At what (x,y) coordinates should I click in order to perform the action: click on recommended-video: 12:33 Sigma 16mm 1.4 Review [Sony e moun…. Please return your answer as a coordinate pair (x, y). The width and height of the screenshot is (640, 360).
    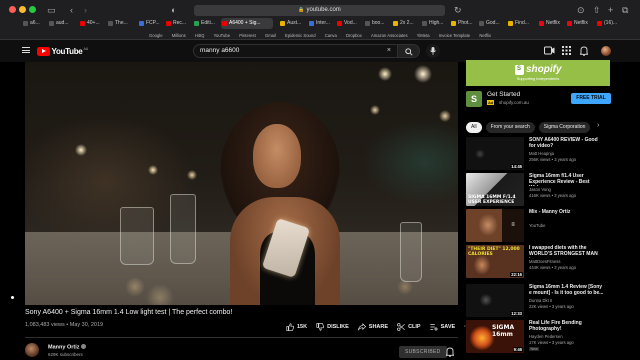
    Looking at the image, I should click on (546, 301).